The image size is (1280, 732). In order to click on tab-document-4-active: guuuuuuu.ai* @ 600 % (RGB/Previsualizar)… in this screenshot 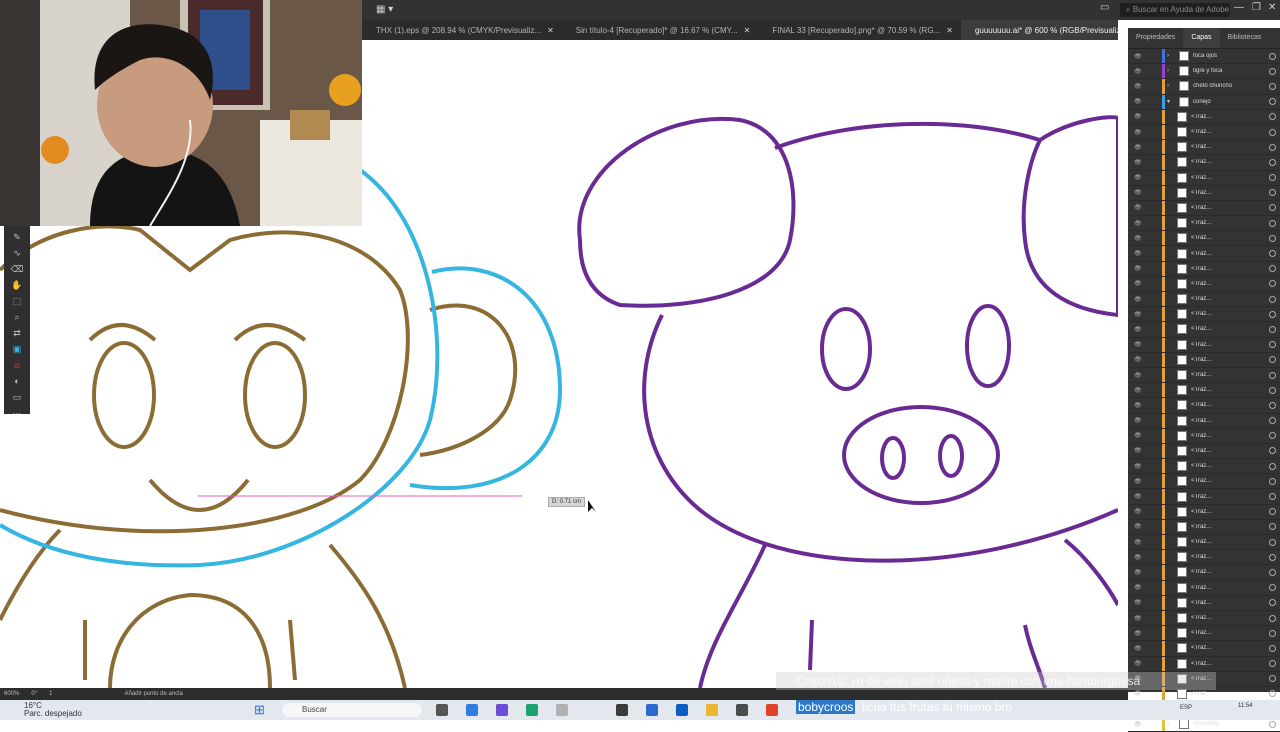, I will do `click(1039, 30)`.